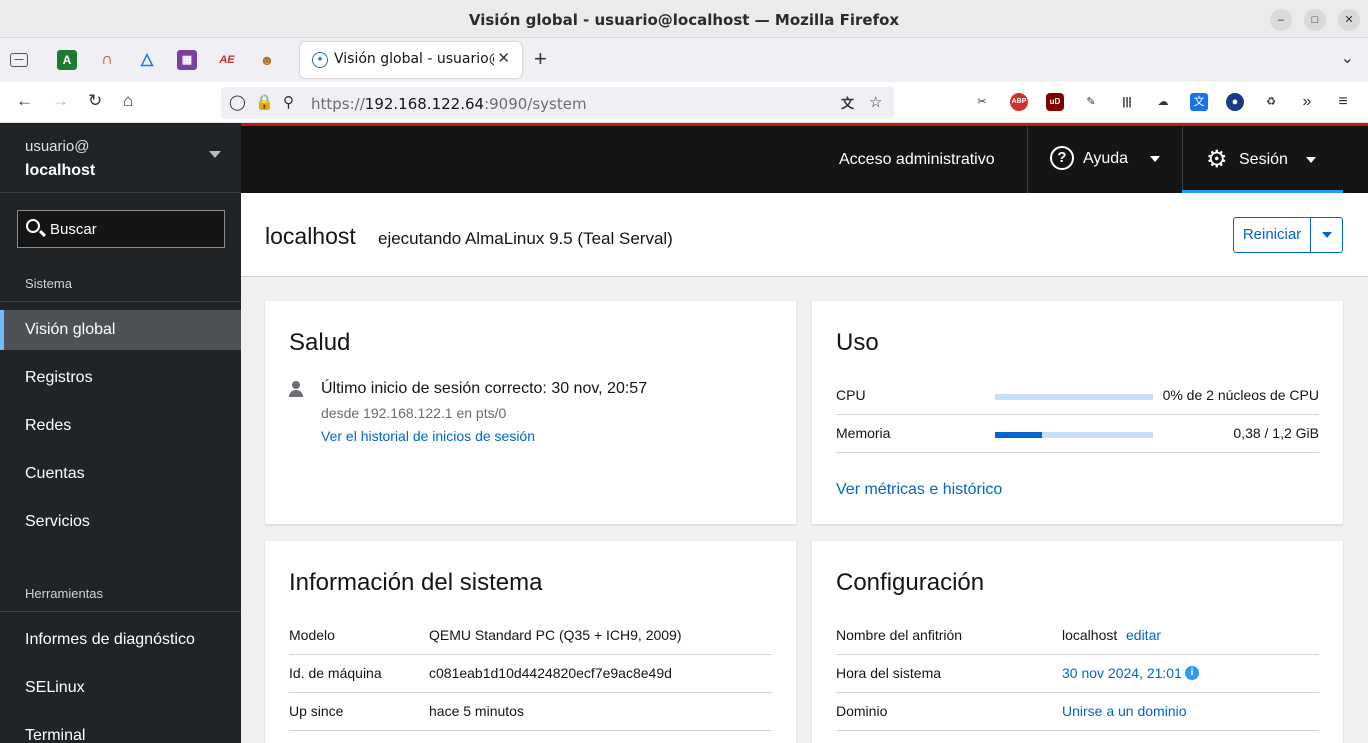  I want to click on sidebar-item-services: Servicios, so click(120, 522).